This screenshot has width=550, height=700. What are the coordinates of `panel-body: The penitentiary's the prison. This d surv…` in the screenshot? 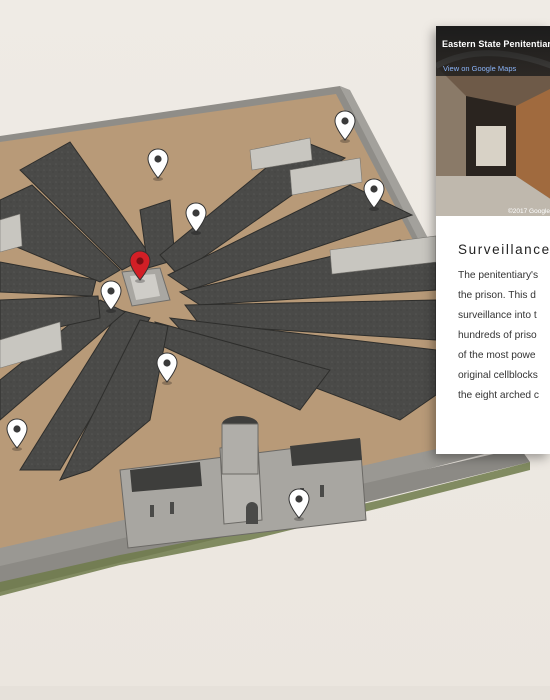 It's located at (504, 336).